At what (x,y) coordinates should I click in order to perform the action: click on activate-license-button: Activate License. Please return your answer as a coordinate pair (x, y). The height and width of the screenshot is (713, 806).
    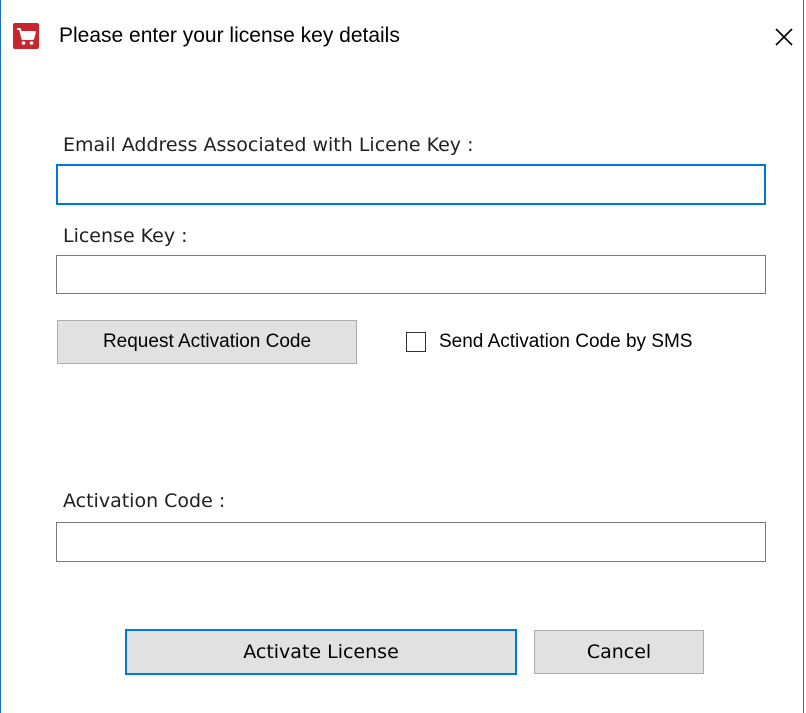
    Looking at the image, I should click on (321, 652).